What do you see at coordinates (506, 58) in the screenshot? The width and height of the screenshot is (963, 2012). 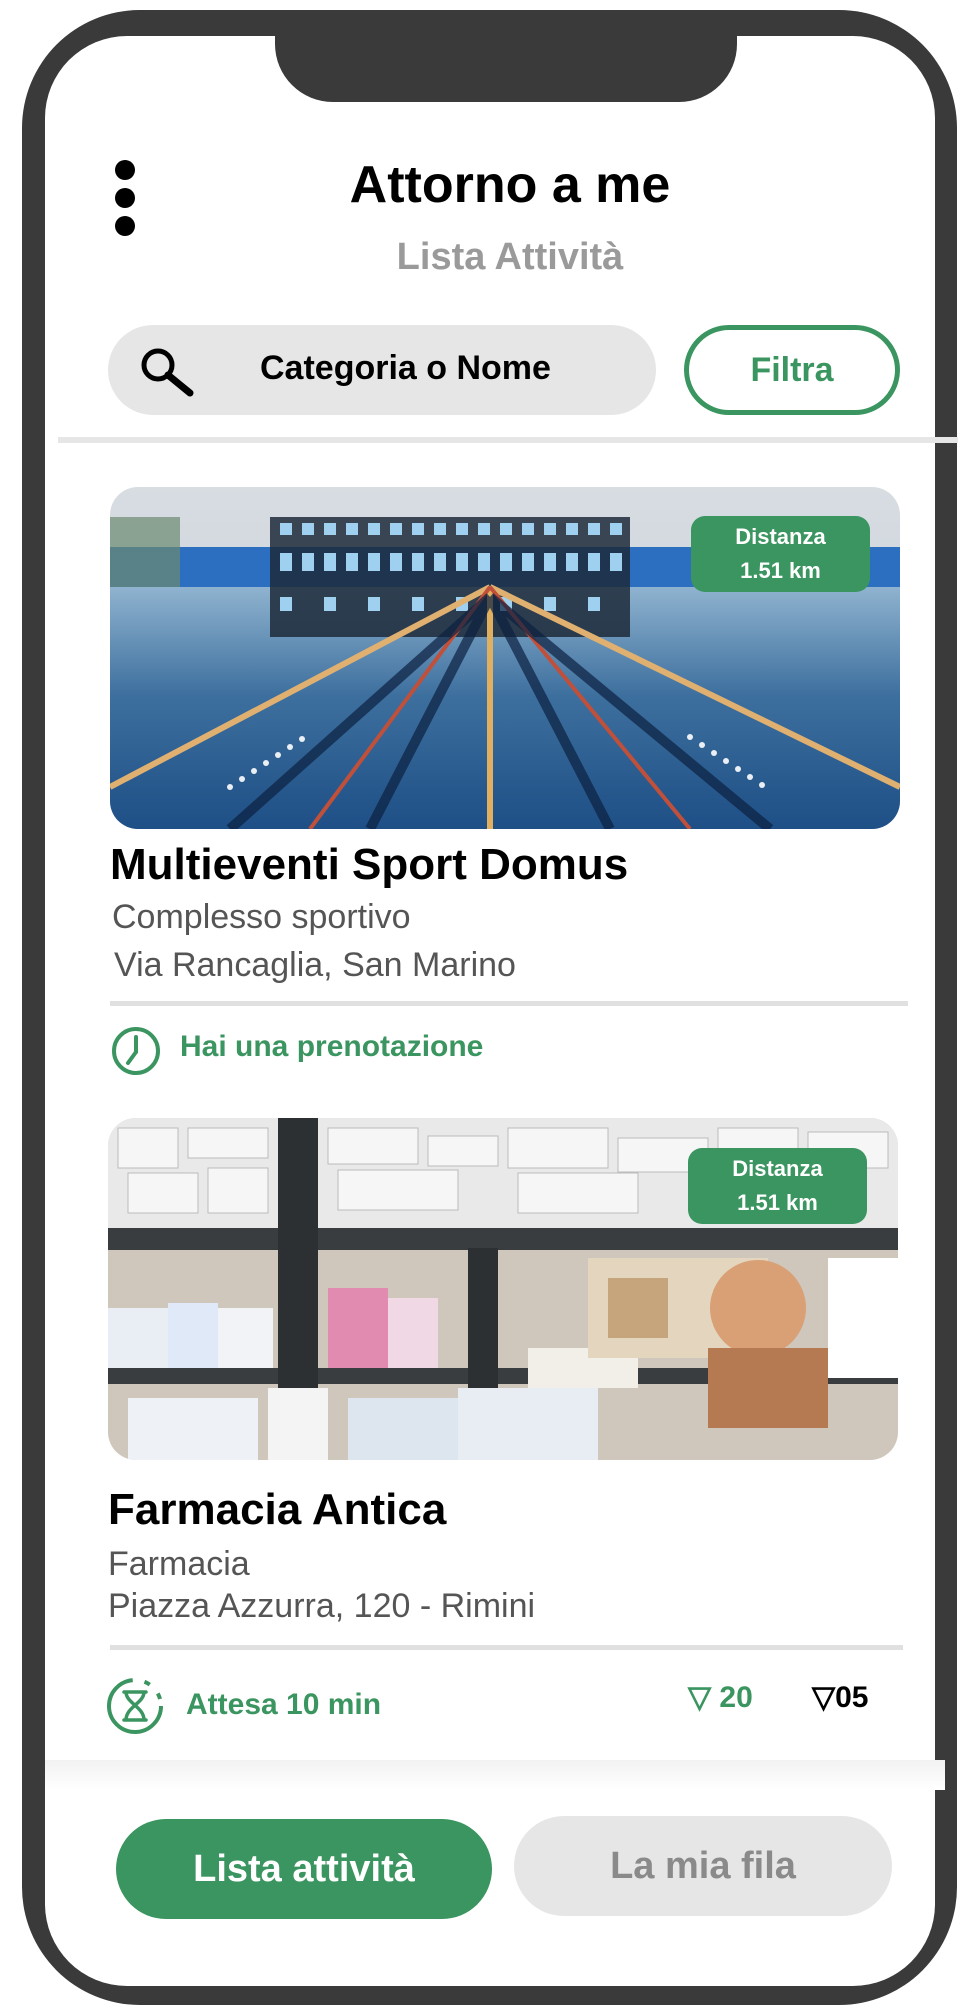 I see `phone-notch` at bounding box center [506, 58].